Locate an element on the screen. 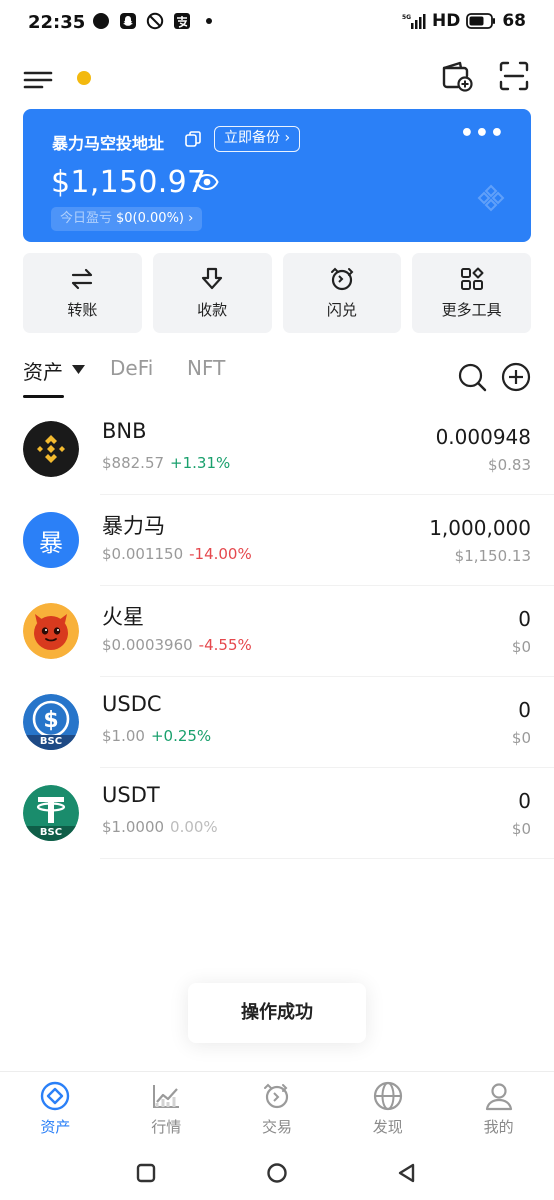 This screenshot has height=1200, width=554. tab-underline is located at coordinates (43, 396).